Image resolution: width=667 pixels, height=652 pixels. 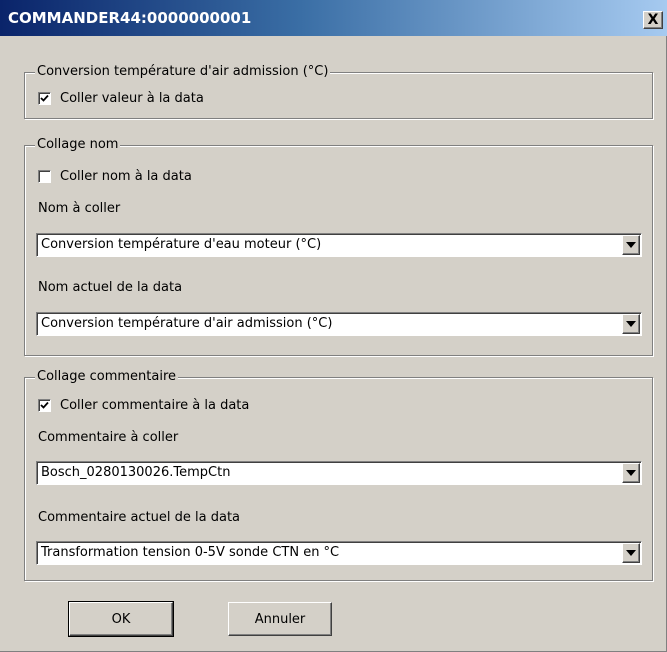 I want to click on paste-name-checkbox-row: Coller nom à la data, so click(x=115, y=176).